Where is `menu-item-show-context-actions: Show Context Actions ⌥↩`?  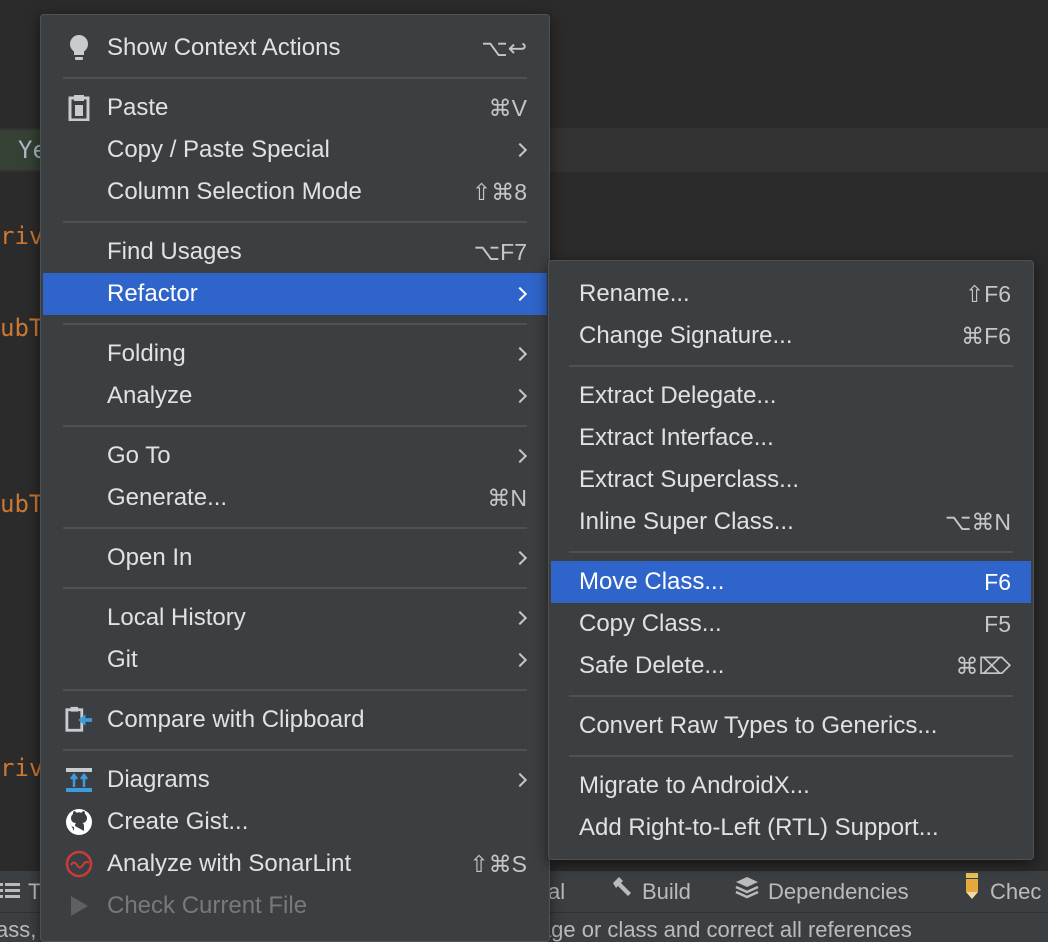 menu-item-show-context-actions: Show Context Actions ⌥↩ is located at coordinates (295, 48).